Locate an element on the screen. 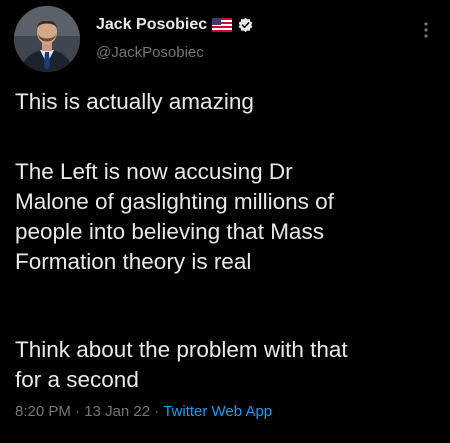  tweet-line: Formation theory is real is located at coordinates (133, 261).